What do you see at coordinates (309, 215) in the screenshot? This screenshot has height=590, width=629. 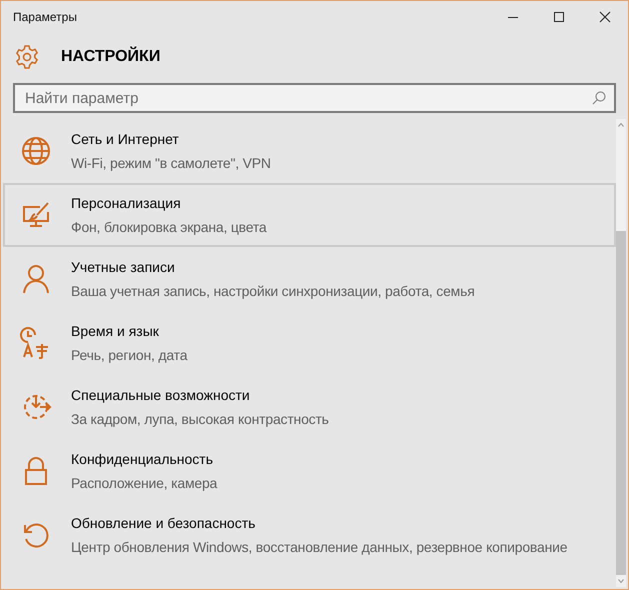 I see `category-item: Персонализация Фон, блокировка экрана, цвета` at bounding box center [309, 215].